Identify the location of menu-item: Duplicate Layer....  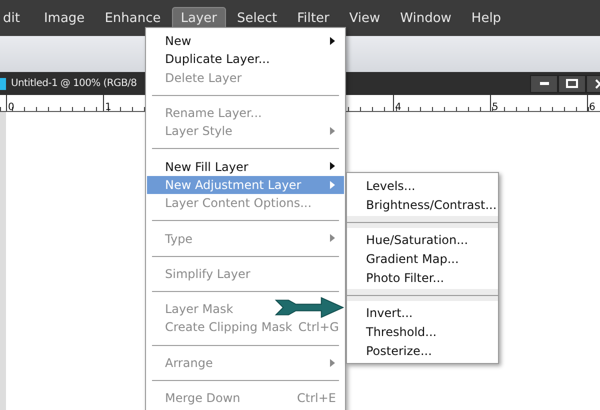
(210, 59).